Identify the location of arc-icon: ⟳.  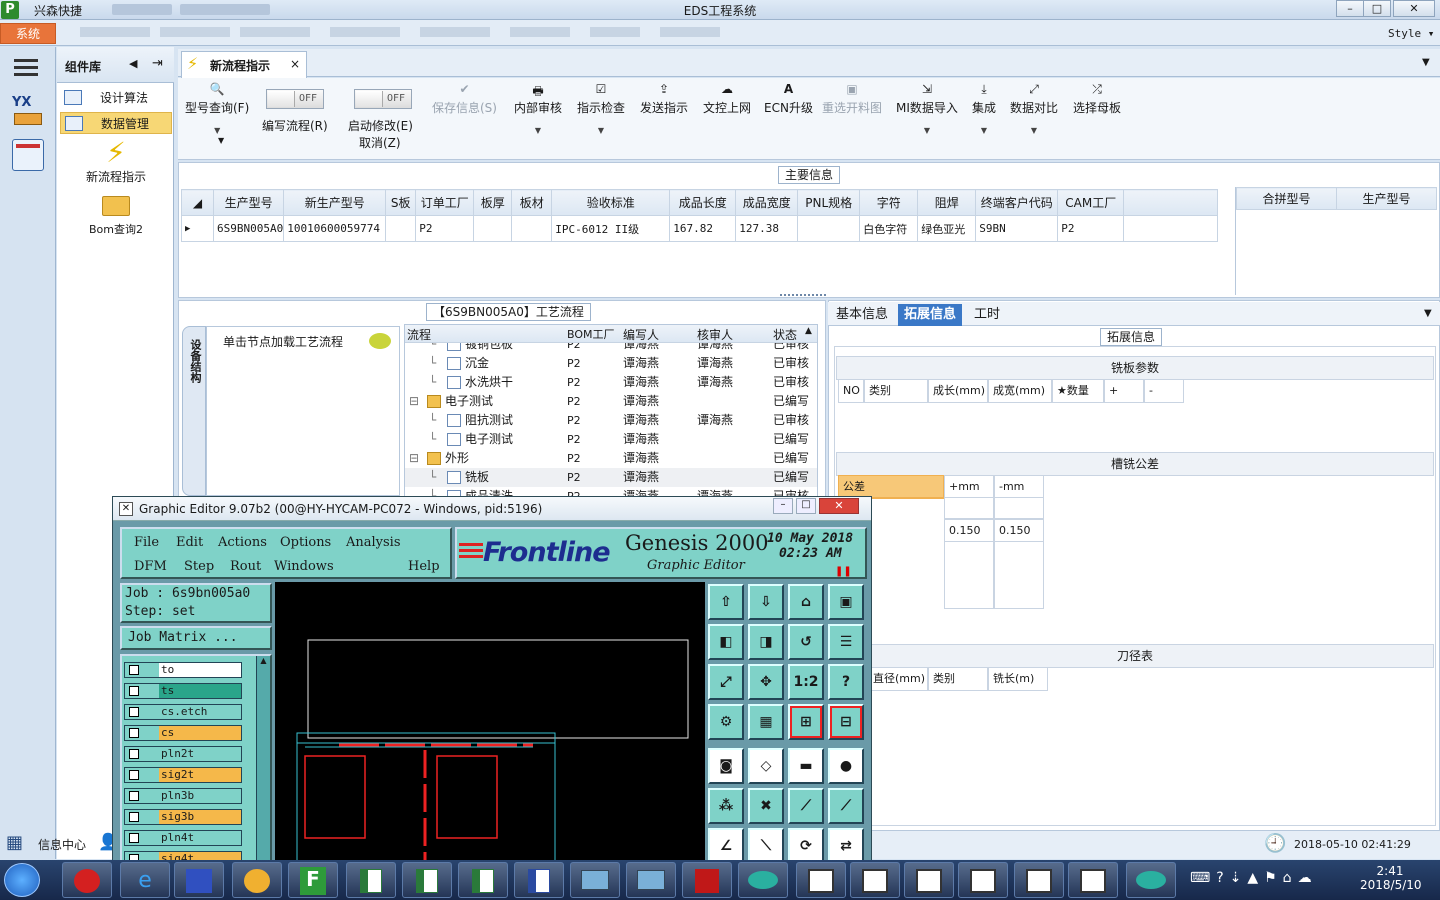
(806, 846).